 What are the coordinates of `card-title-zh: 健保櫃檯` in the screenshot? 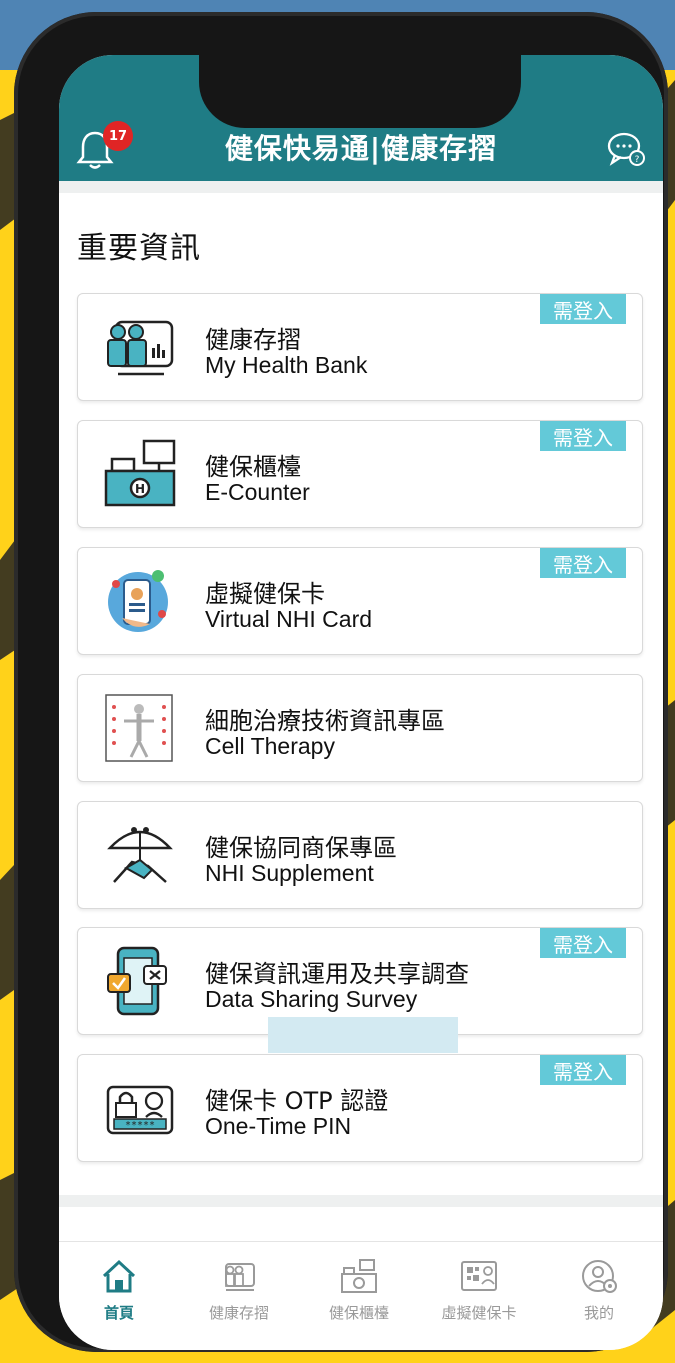 It's located at (253, 467).